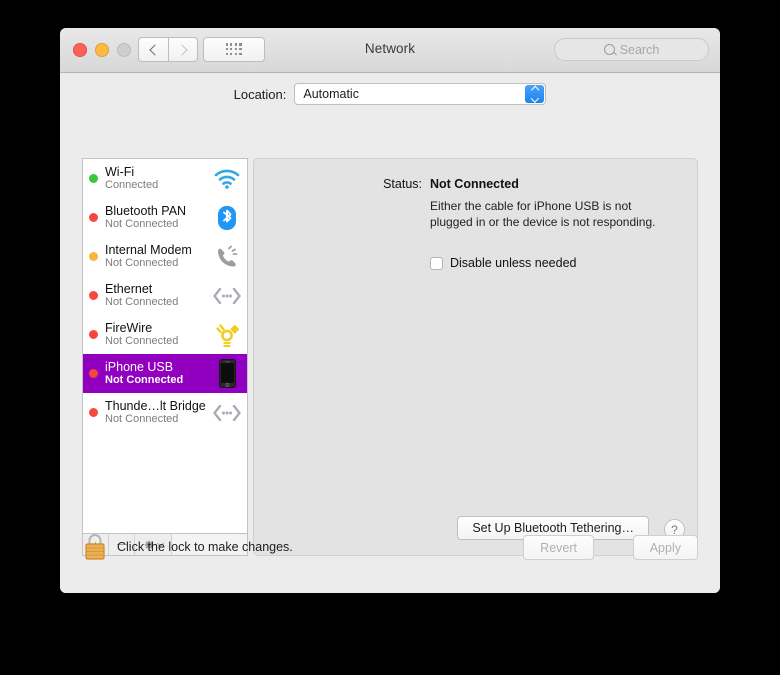 This screenshot has width=780, height=675. I want to click on search-placeholder: Search, so click(639, 49).